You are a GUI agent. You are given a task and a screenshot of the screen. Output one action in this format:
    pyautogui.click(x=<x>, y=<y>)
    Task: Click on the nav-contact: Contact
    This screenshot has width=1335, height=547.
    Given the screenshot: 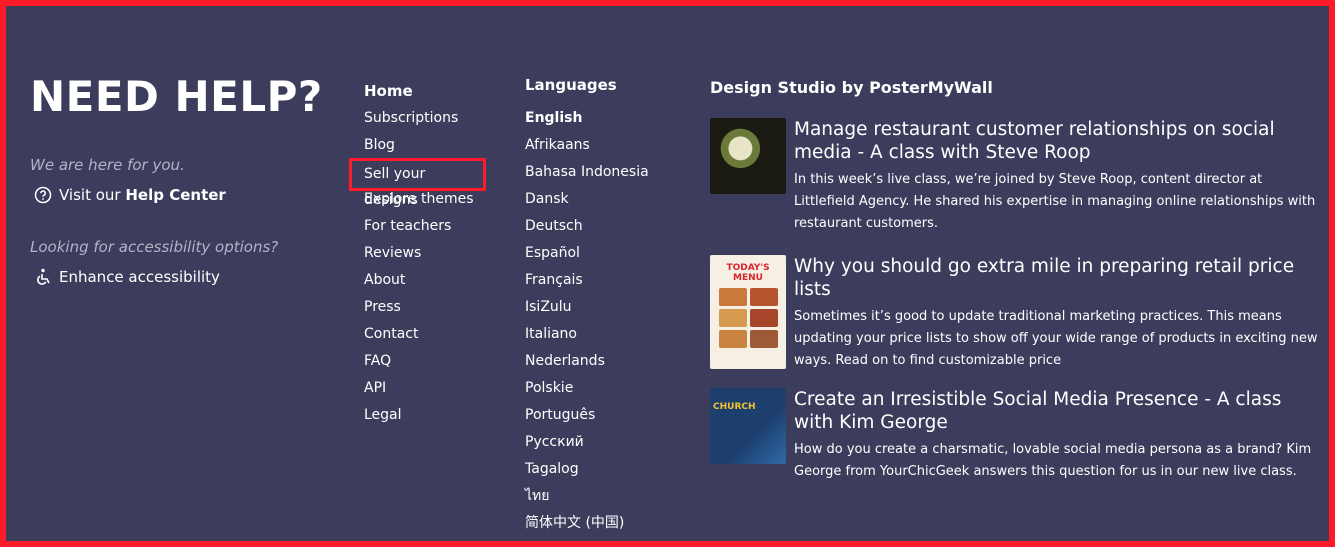 What is the action you would take?
    pyautogui.click(x=425, y=338)
    